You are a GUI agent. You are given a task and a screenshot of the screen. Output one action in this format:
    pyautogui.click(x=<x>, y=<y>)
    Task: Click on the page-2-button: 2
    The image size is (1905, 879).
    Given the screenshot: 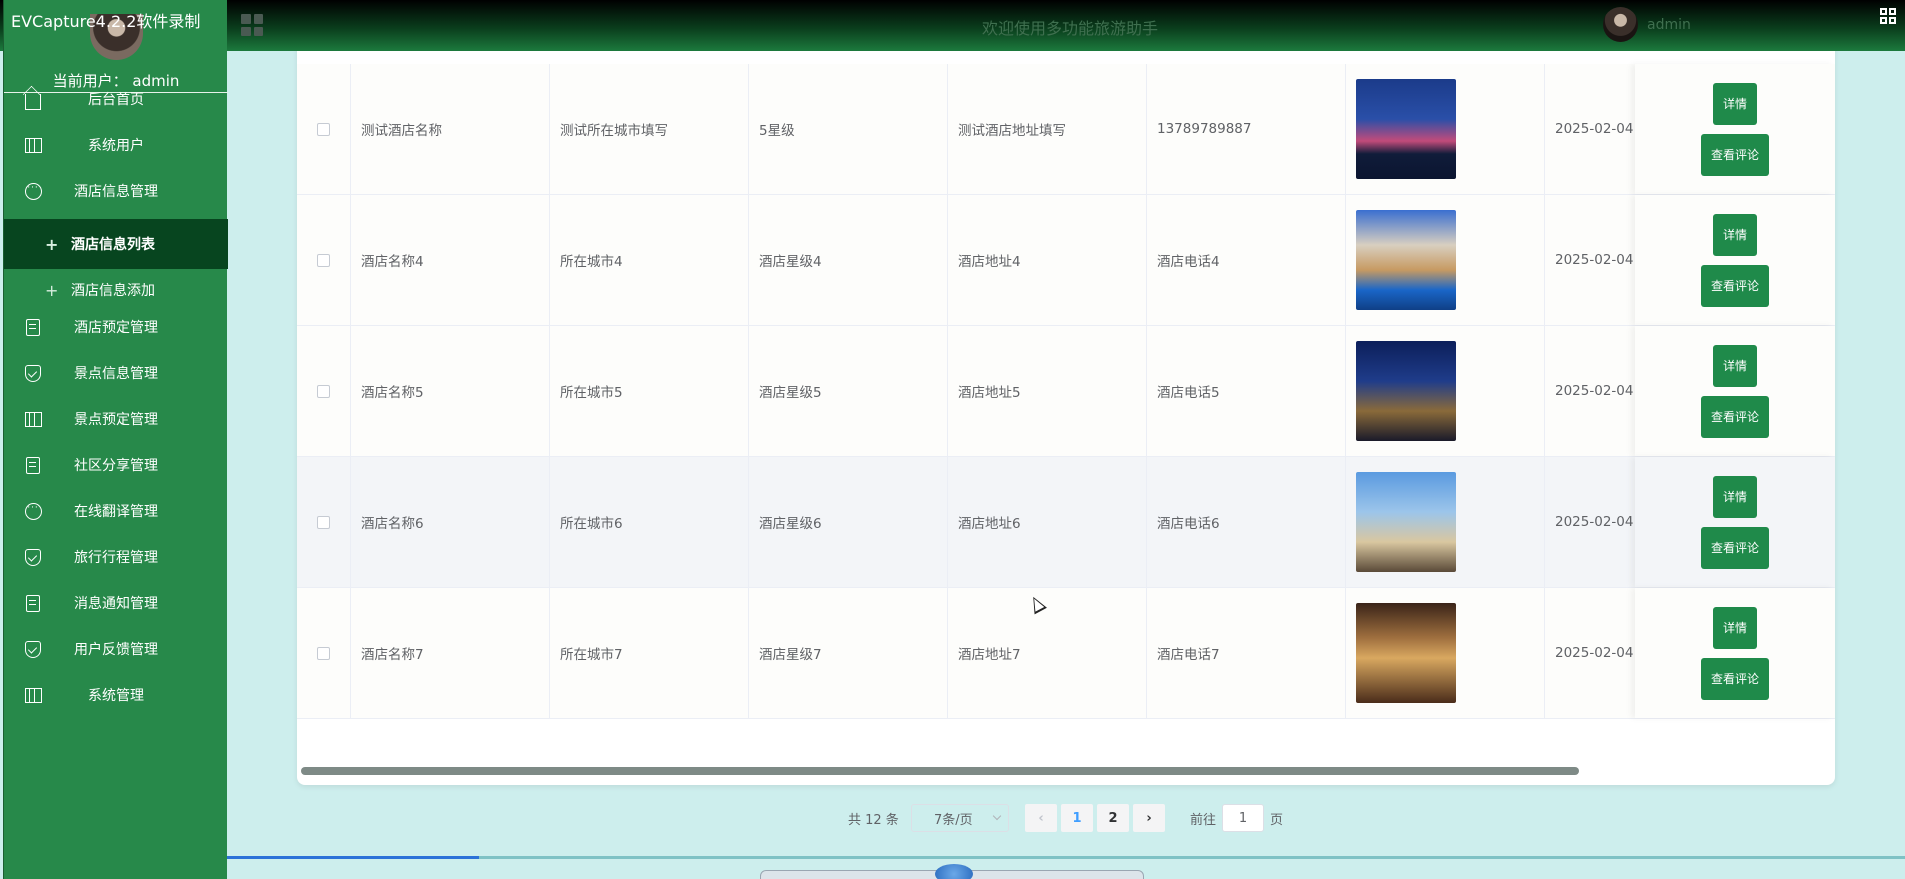 What is the action you would take?
    pyautogui.click(x=1113, y=818)
    